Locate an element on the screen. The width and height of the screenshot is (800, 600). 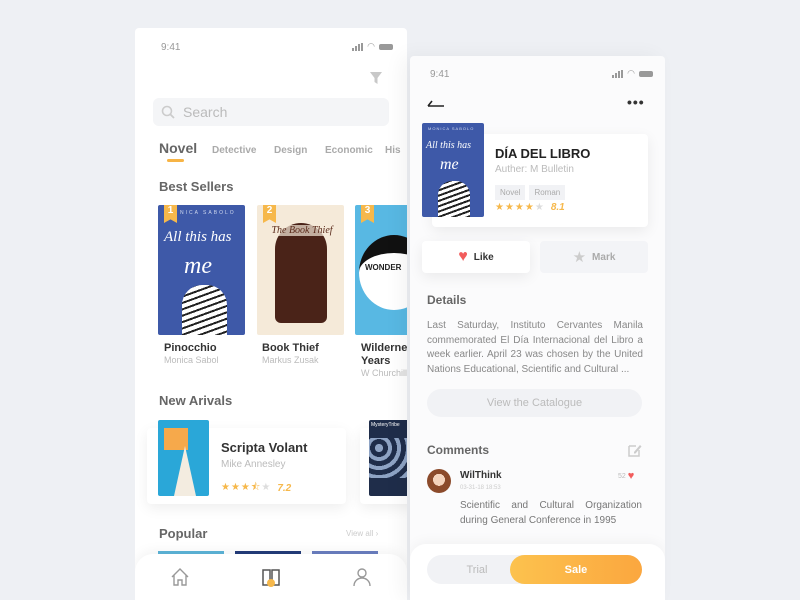
tab-detective: Detective is located at coordinates (234, 150).